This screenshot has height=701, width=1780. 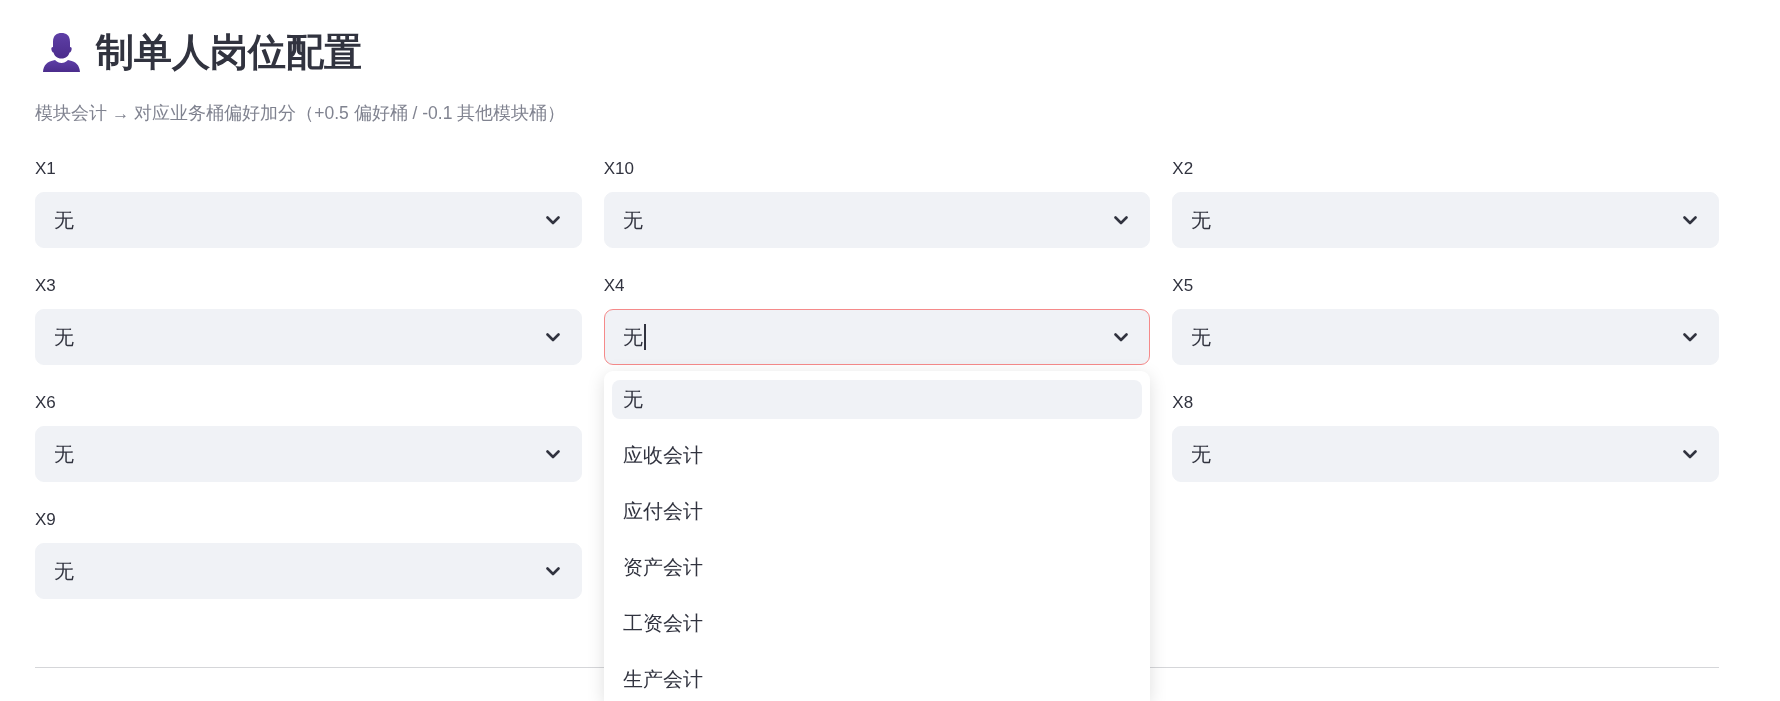 What do you see at coordinates (46, 403) in the screenshot?
I see `field-label: X6` at bounding box center [46, 403].